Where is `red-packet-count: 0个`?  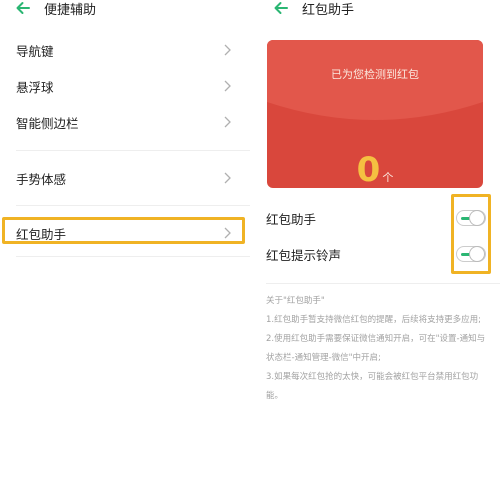
red-packet-count: 0个 is located at coordinates (375, 169).